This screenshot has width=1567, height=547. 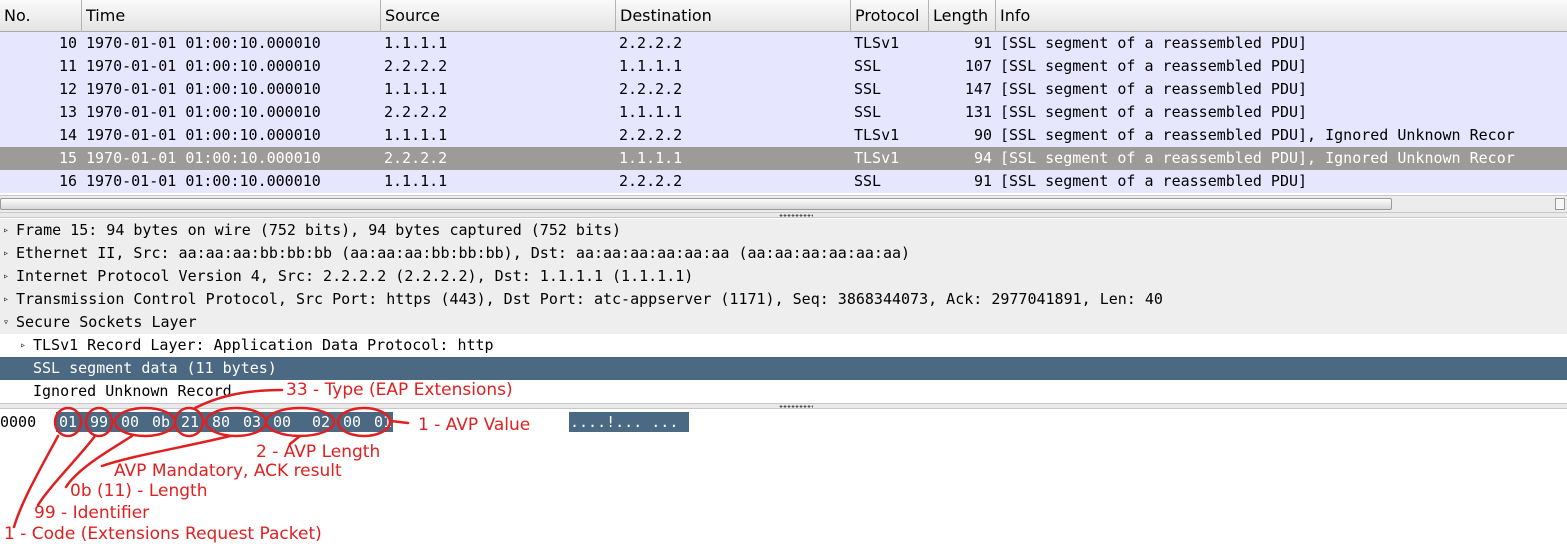 What do you see at coordinates (1281, 16) in the screenshot?
I see `column-header-info: Info` at bounding box center [1281, 16].